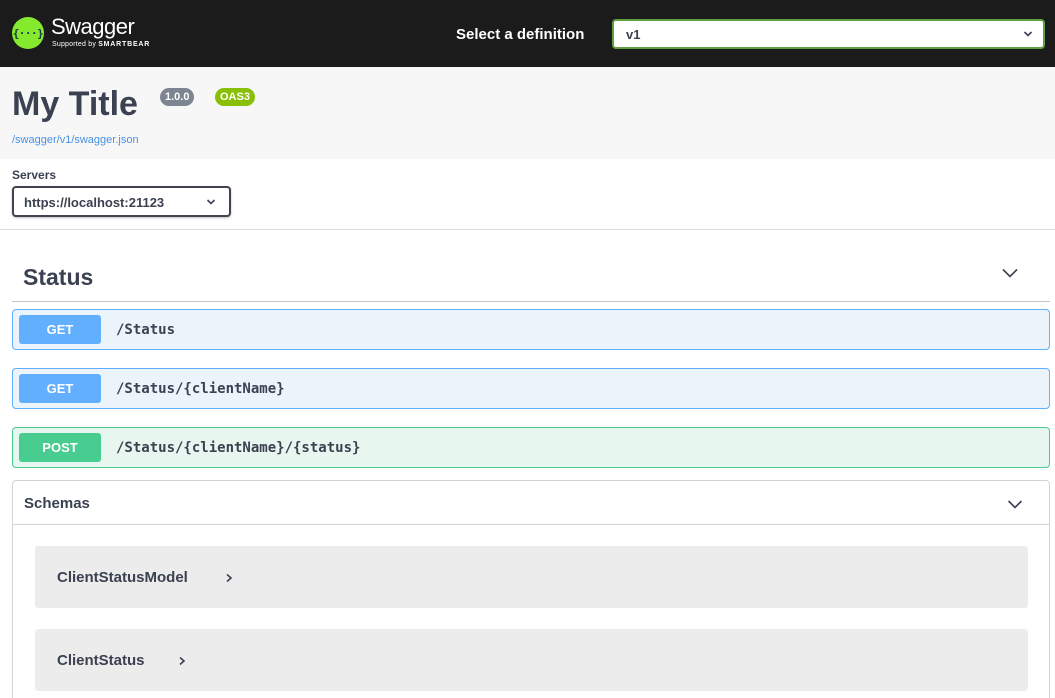  Describe the element at coordinates (94, 202) in the screenshot. I see `servers-select-value: https://localhost:21123` at that location.